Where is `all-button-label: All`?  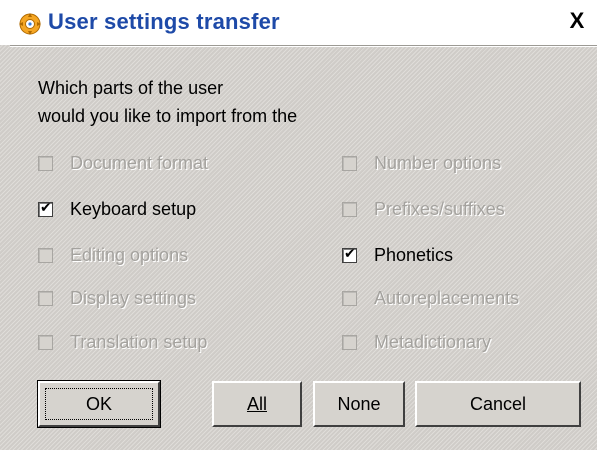 all-button-label: All is located at coordinates (256, 404).